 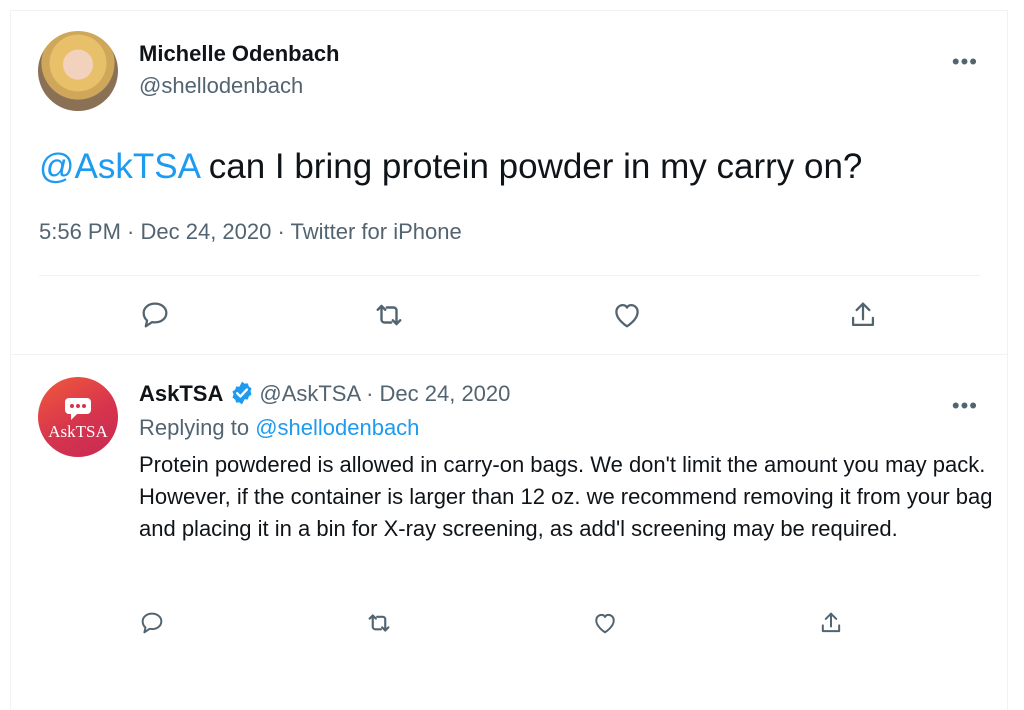 I want to click on author-handle: @AskTSA, so click(x=309, y=393).